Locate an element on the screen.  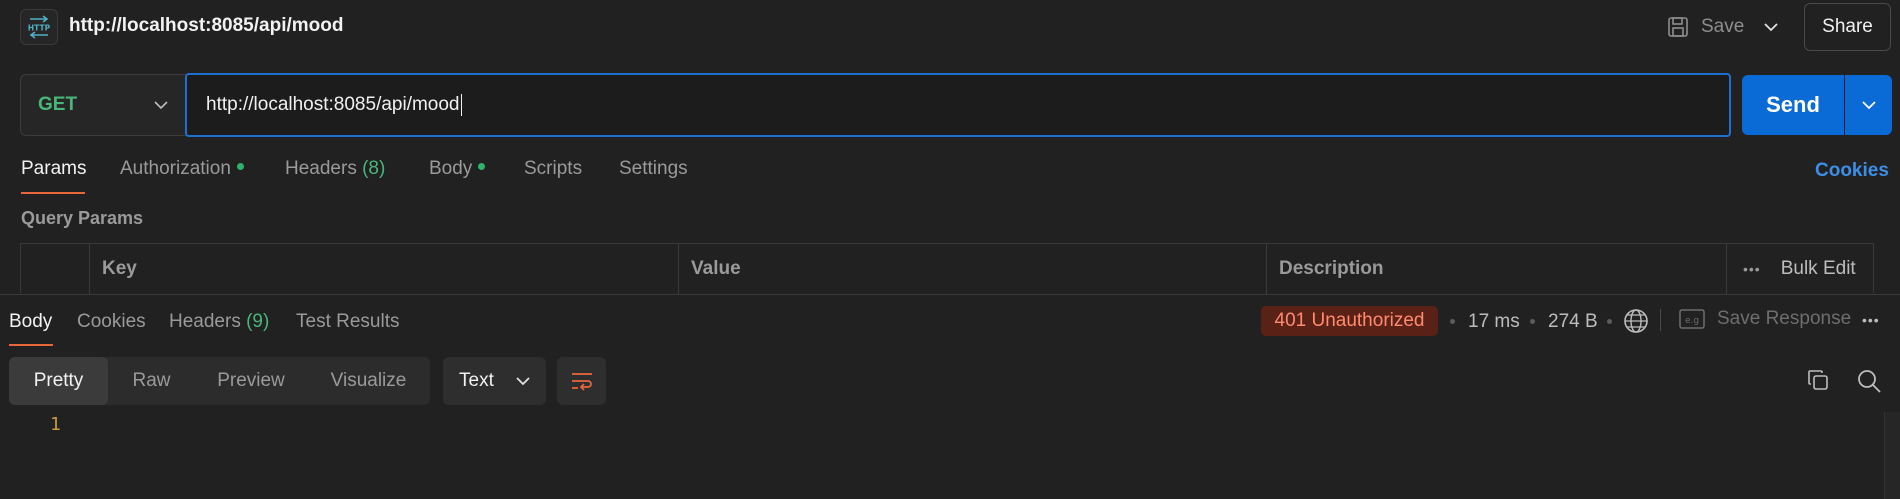
send-options-chevron-icon is located at coordinates (1868, 105).